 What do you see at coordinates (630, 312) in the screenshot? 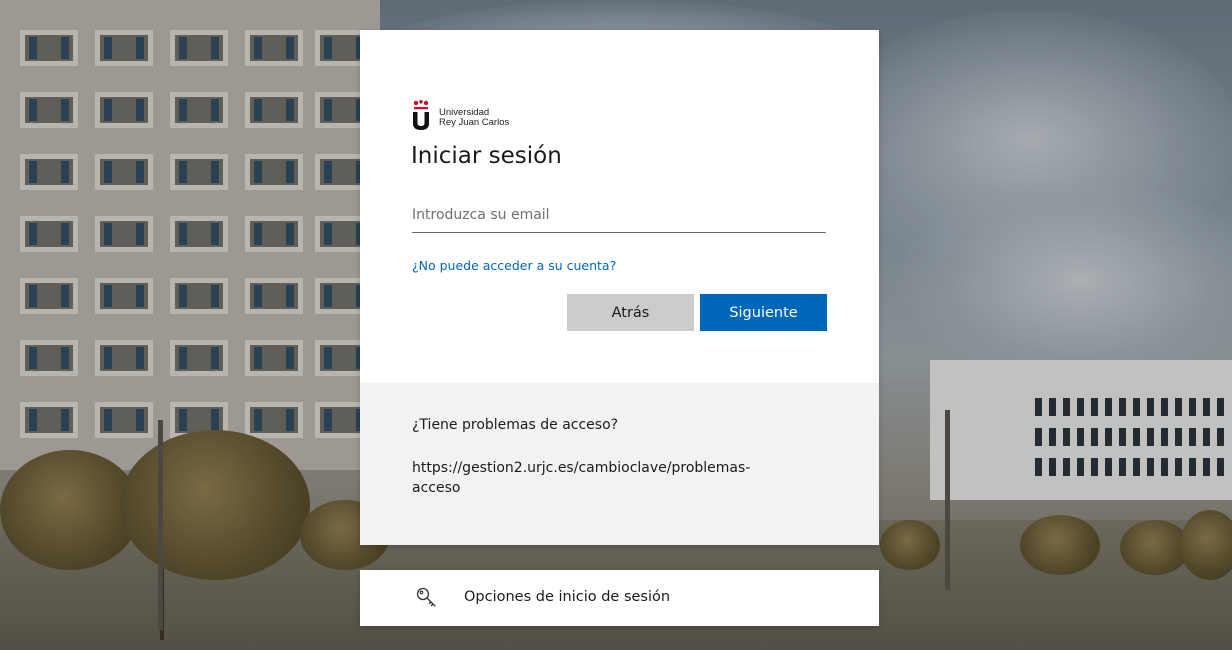
I see `back-button: Atrás` at bounding box center [630, 312].